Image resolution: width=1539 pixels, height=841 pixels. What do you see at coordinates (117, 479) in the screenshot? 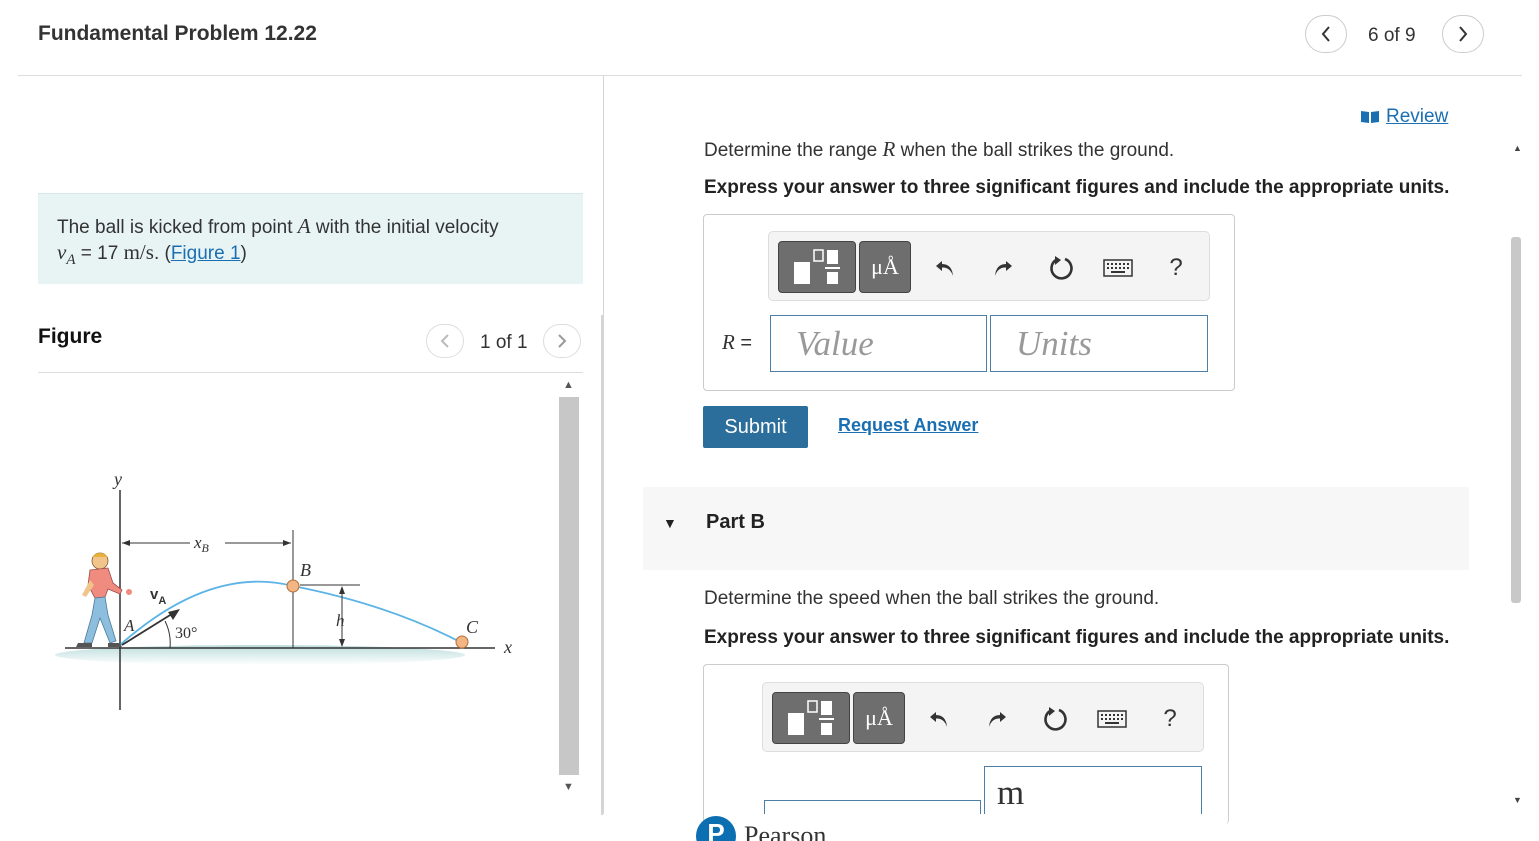
I see `y-axis-label: y` at bounding box center [117, 479].